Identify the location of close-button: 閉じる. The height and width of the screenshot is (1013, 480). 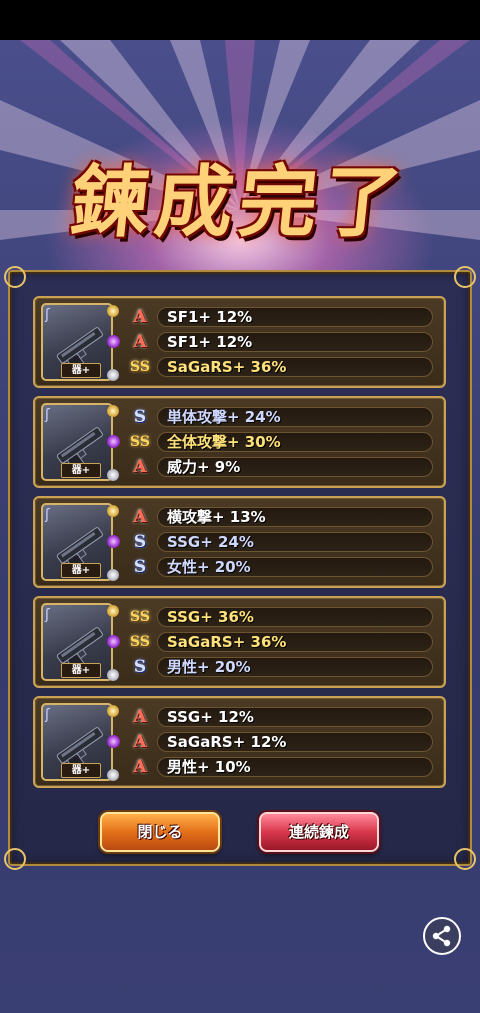
(160, 832).